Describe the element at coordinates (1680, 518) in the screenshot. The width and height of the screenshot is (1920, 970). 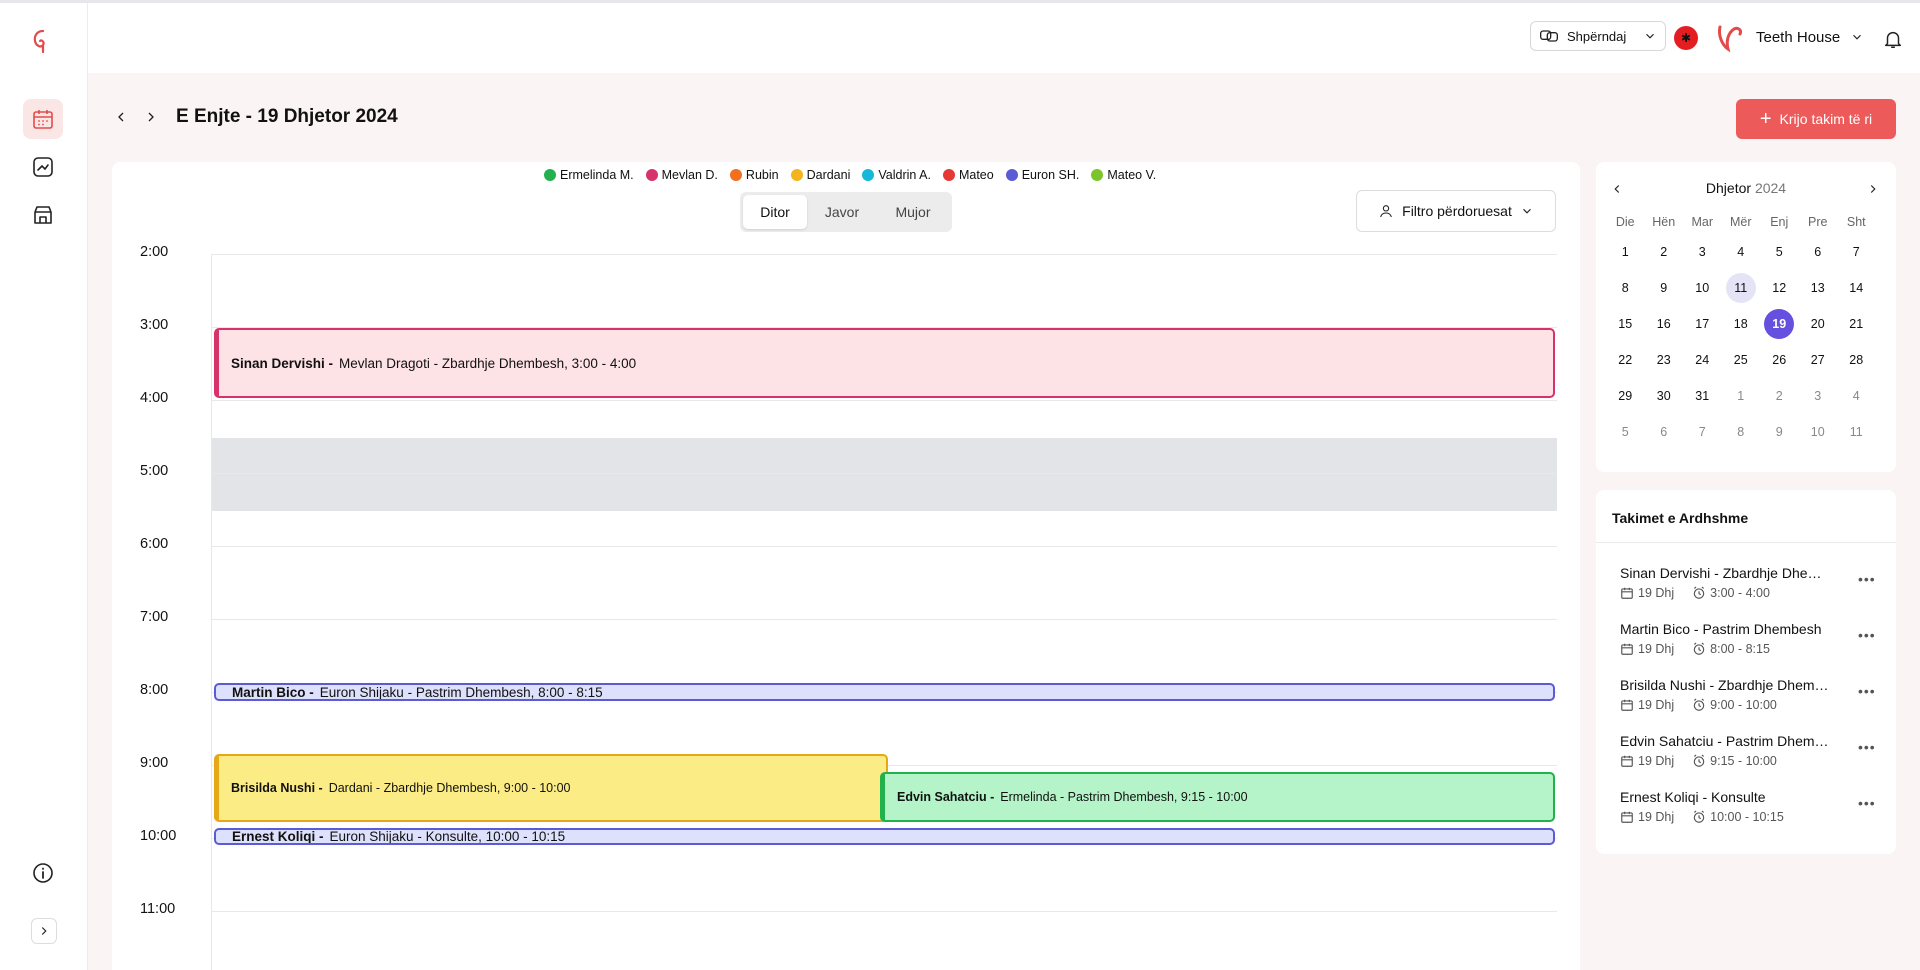
I see `upcoming-title: Takimet e Ardhshme` at that location.